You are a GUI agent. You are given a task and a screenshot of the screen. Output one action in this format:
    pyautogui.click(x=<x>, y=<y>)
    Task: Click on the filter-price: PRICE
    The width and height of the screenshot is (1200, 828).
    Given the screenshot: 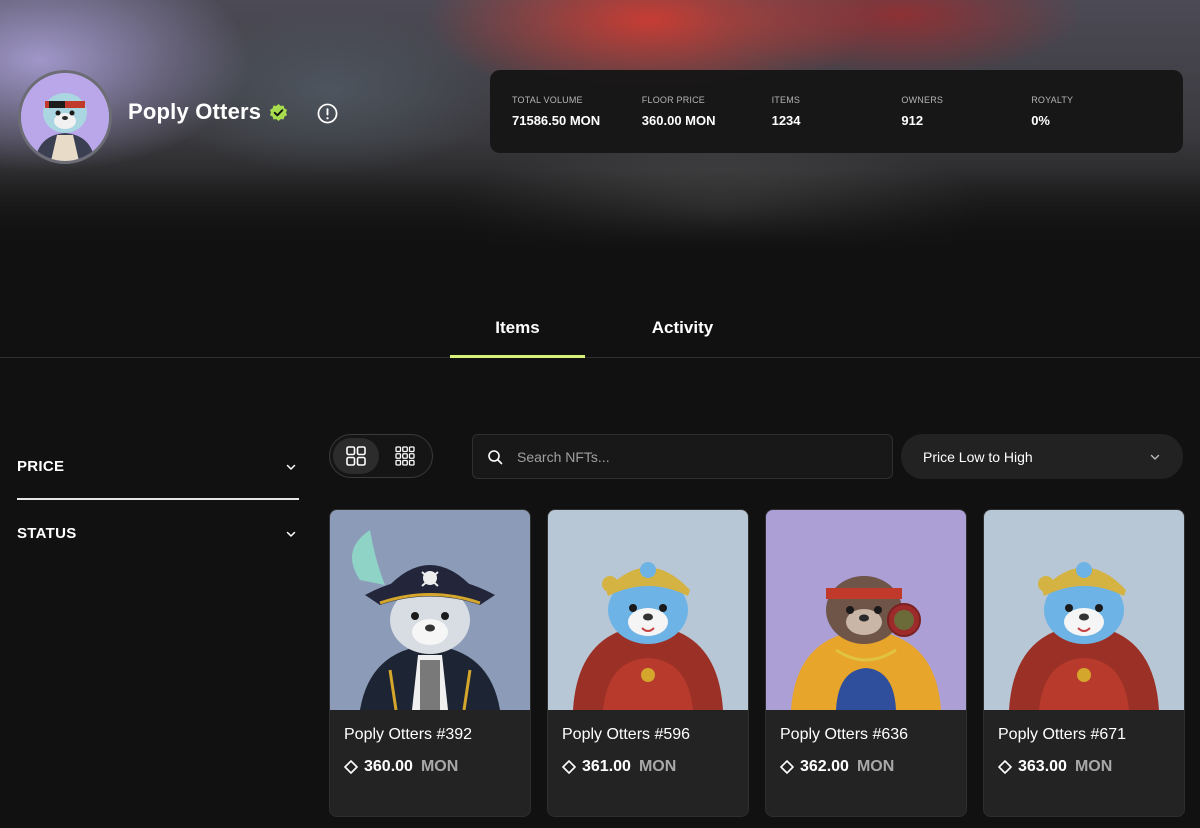 What is the action you would take?
    pyautogui.click(x=158, y=467)
    